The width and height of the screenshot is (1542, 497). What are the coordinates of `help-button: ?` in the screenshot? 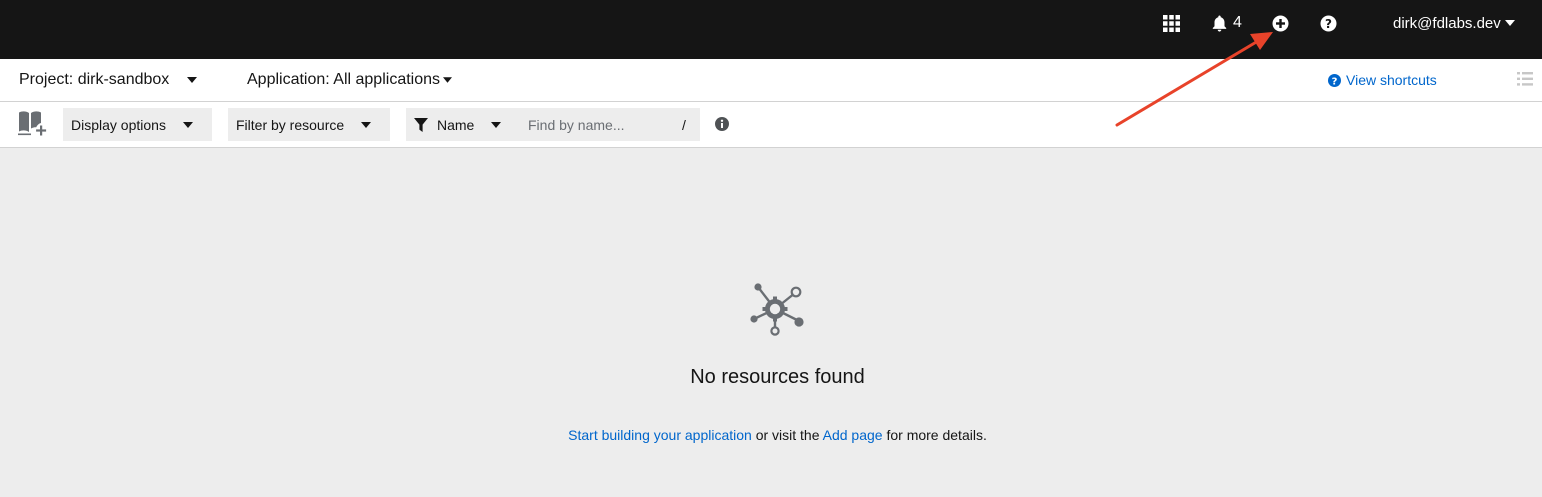 It's located at (1328, 23).